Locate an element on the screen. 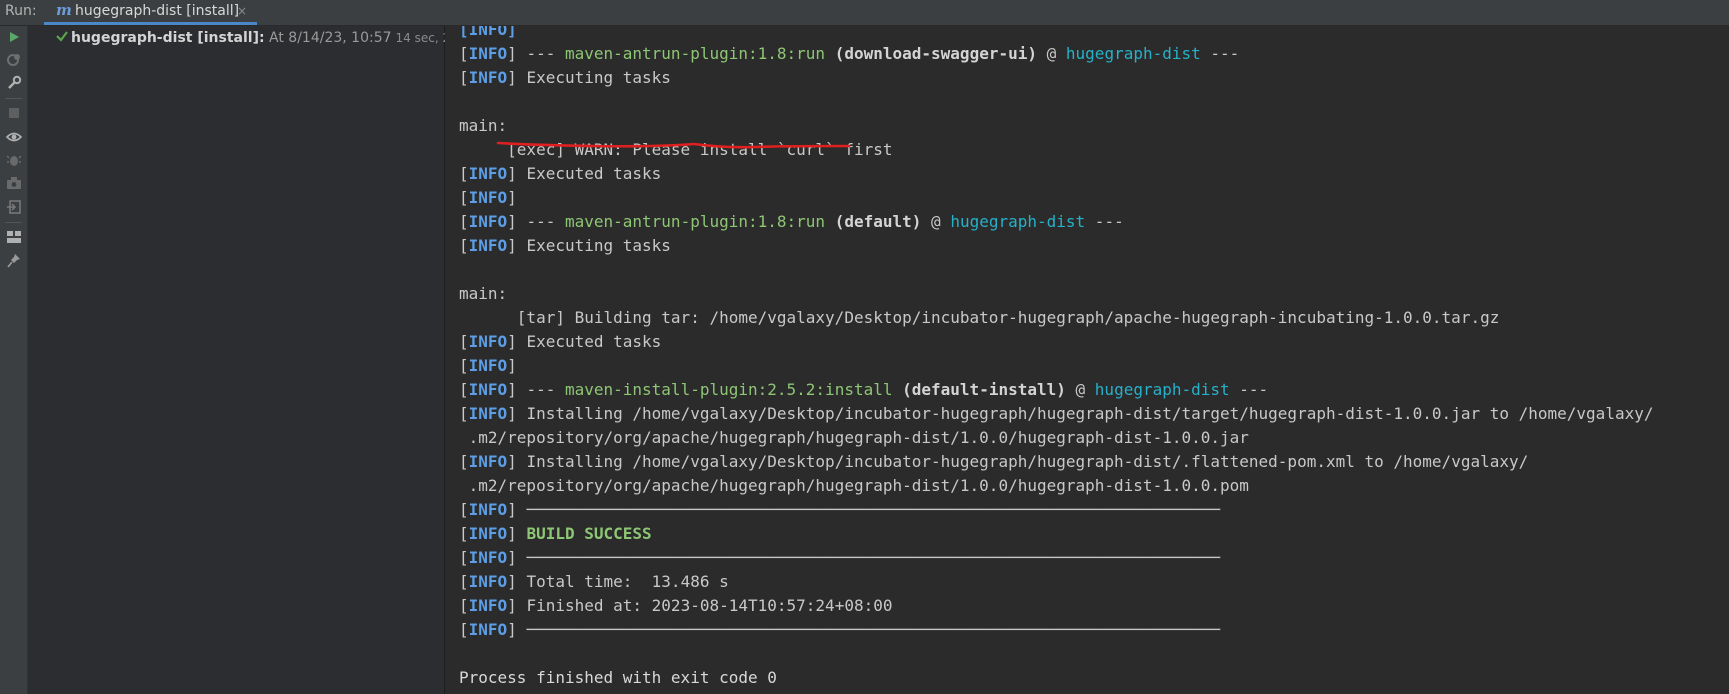 The height and width of the screenshot is (694, 1729). console-line: Process finished with exit code 0 is located at coordinates (1056, 678).